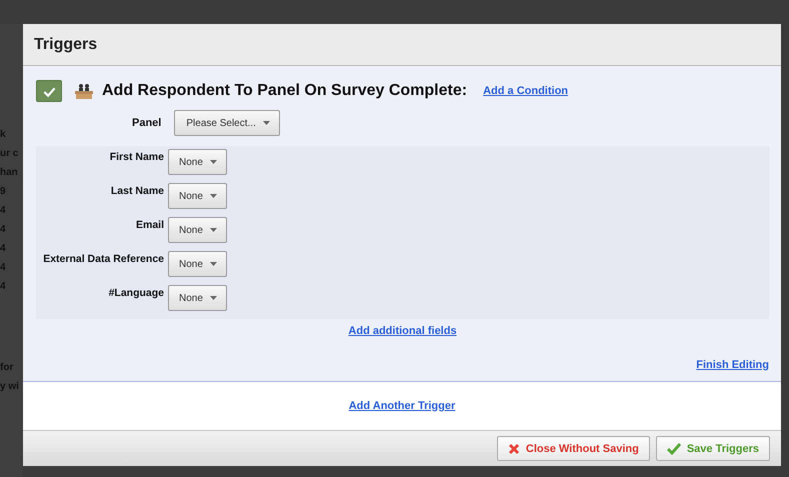 The width and height of the screenshot is (789, 477). I want to click on close-icon, so click(514, 448).